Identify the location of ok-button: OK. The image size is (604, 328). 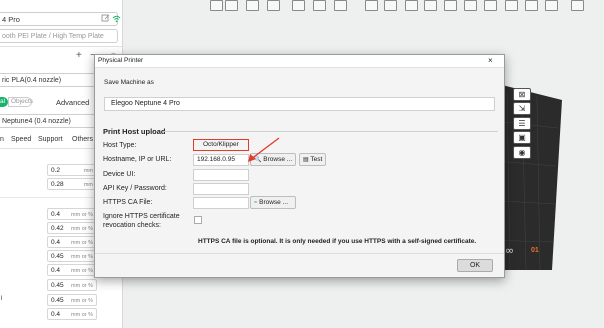
(475, 265).